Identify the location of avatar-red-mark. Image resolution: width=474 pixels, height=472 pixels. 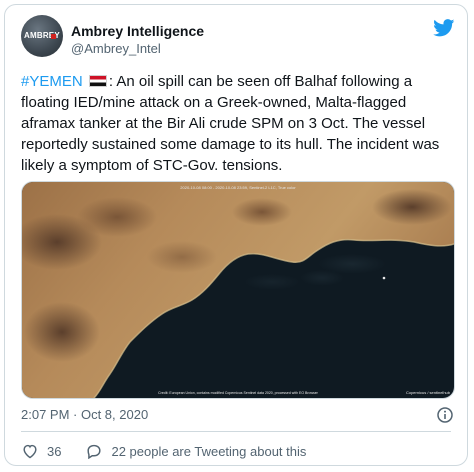
(53, 36).